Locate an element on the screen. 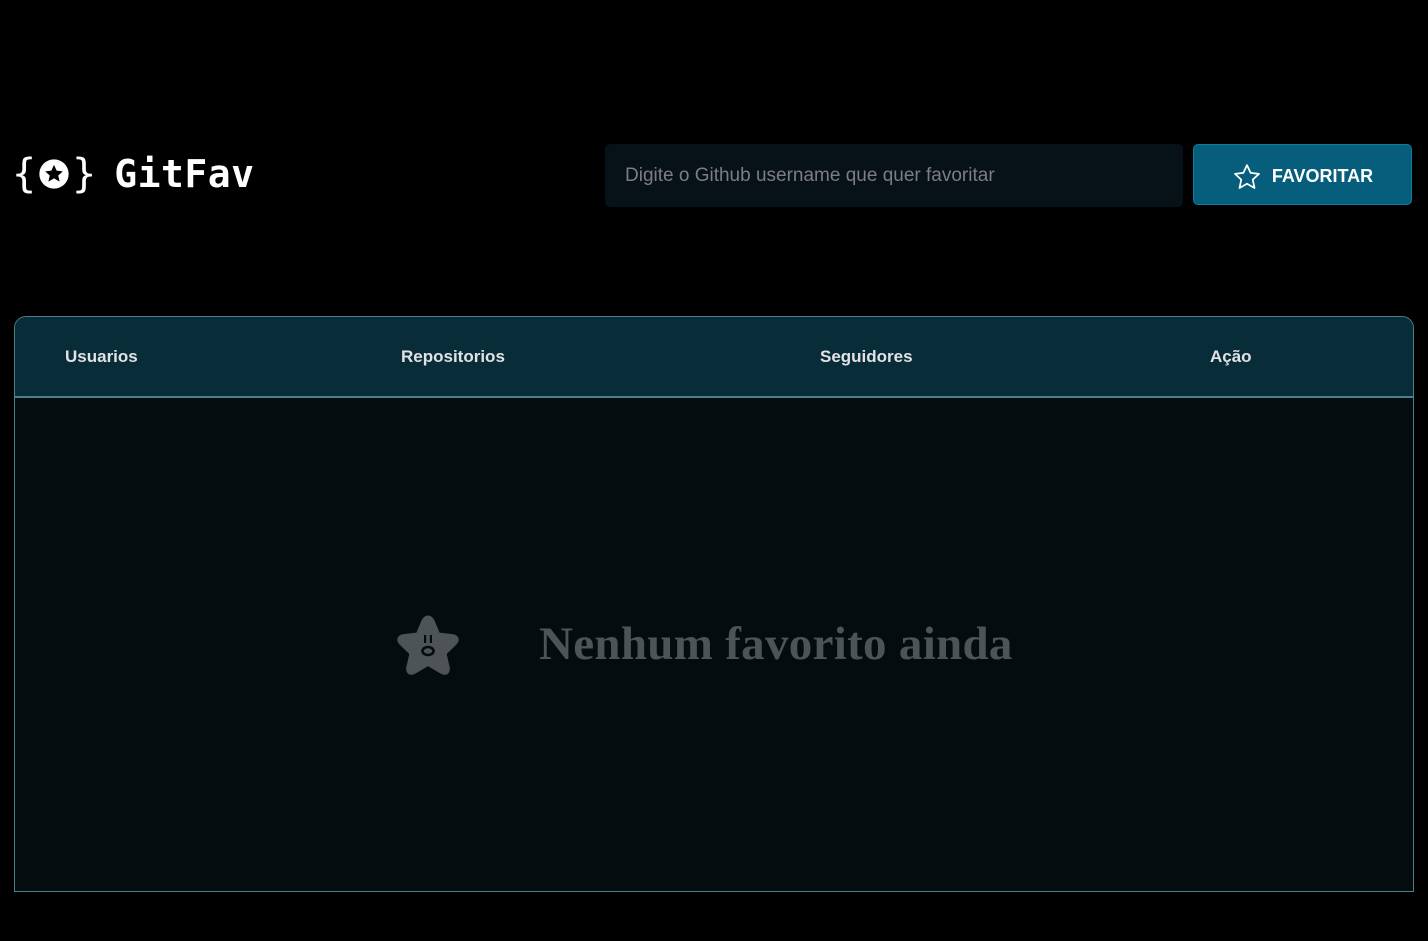 The image size is (1428, 941). empty-state: Nenhum favorito ainda is located at coordinates (702, 644).